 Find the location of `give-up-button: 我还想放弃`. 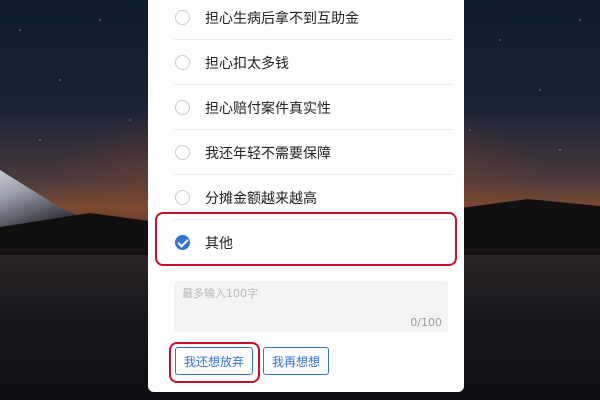

give-up-button: 我还想放弃 is located at coordinates (214, 361).